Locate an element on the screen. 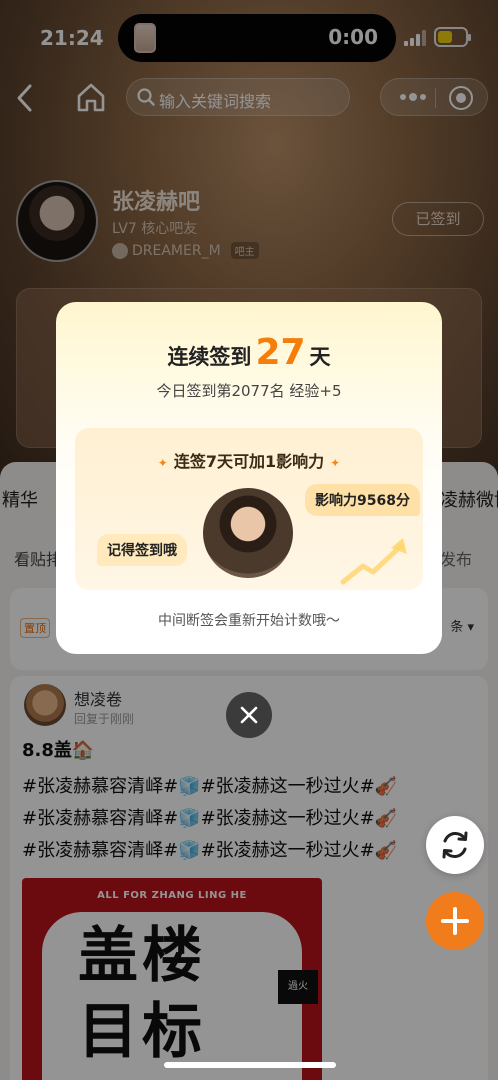 This screenshot has height=1080, width=498. close-icon is located at coordinates (249, 715).